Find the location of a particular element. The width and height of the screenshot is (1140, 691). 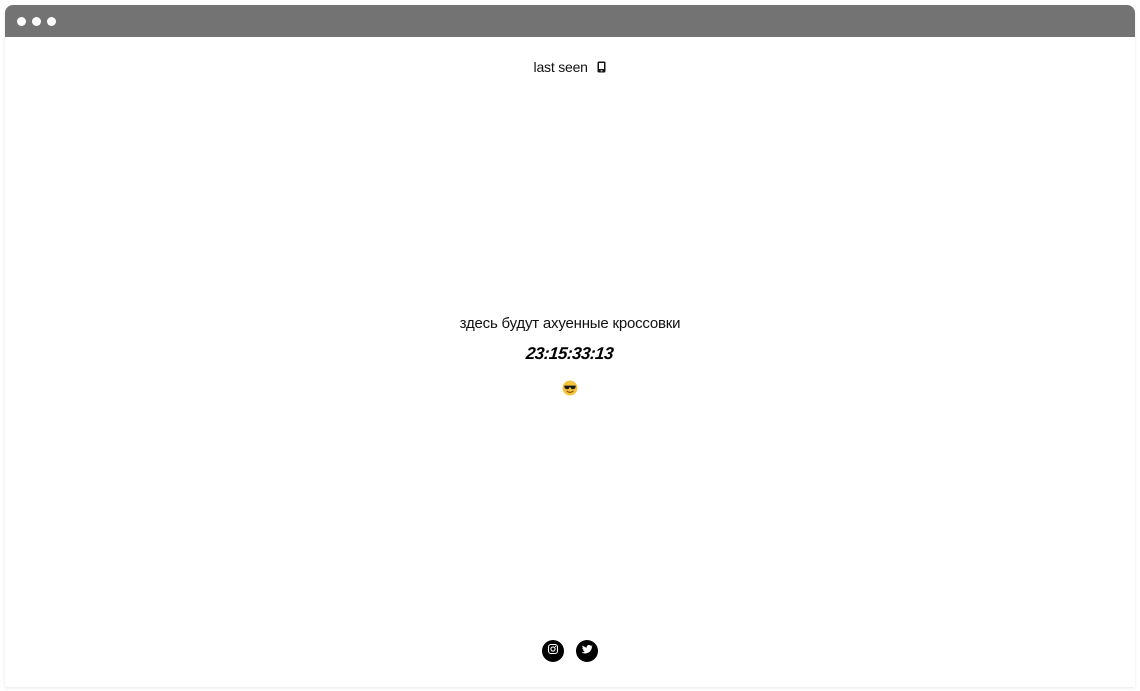

instagram-icon is located at coordinates (553, 651).